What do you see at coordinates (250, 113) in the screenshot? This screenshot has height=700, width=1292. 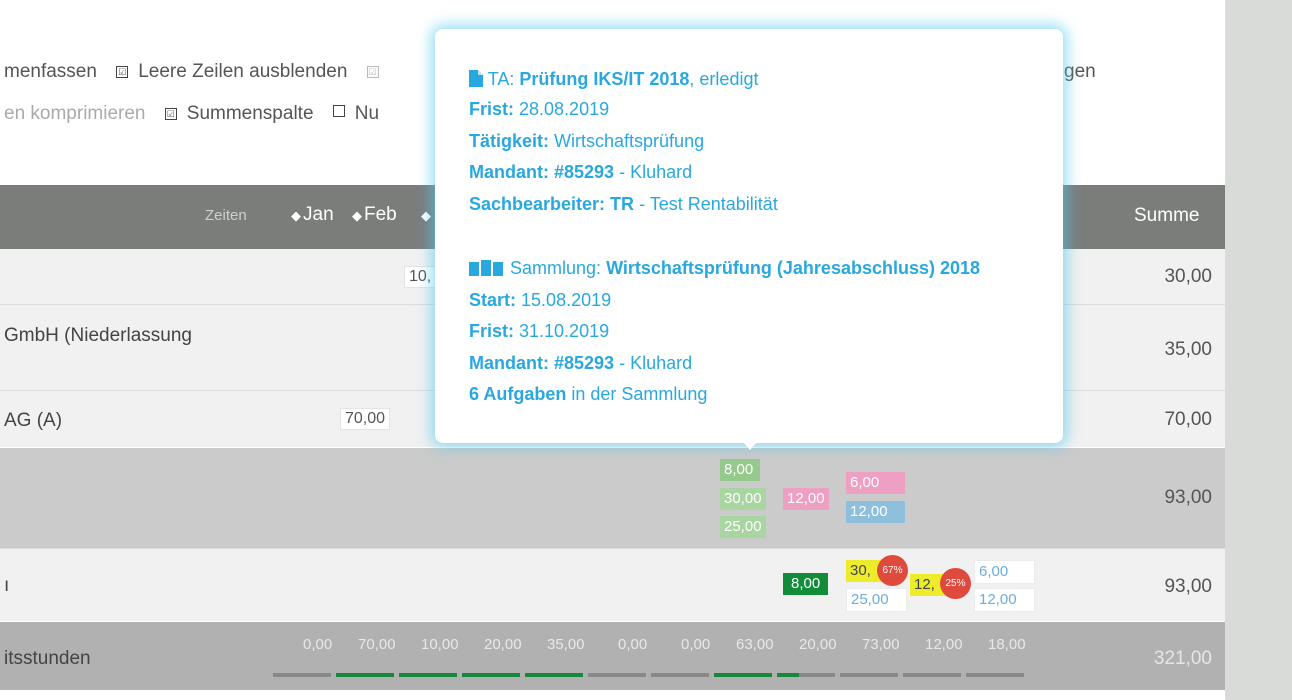 I see `option-label-summenspalte: Summenspalte` at bounding box center [250, 113].